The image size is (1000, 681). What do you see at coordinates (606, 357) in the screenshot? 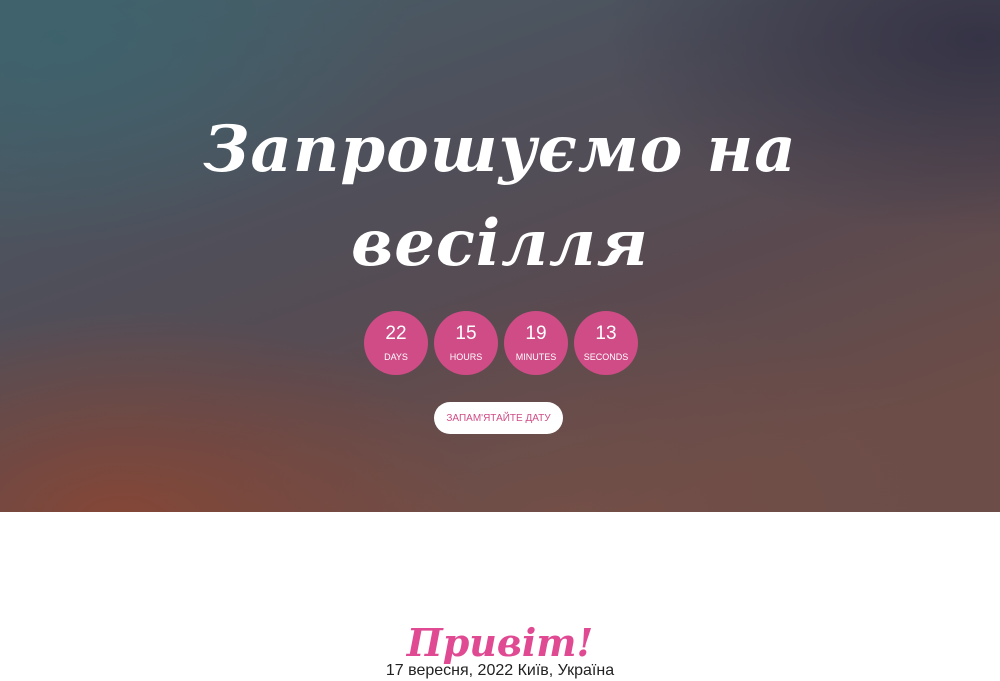
I see `countdown-seconds-label: SECONDS` at bounding box center [606, 357].